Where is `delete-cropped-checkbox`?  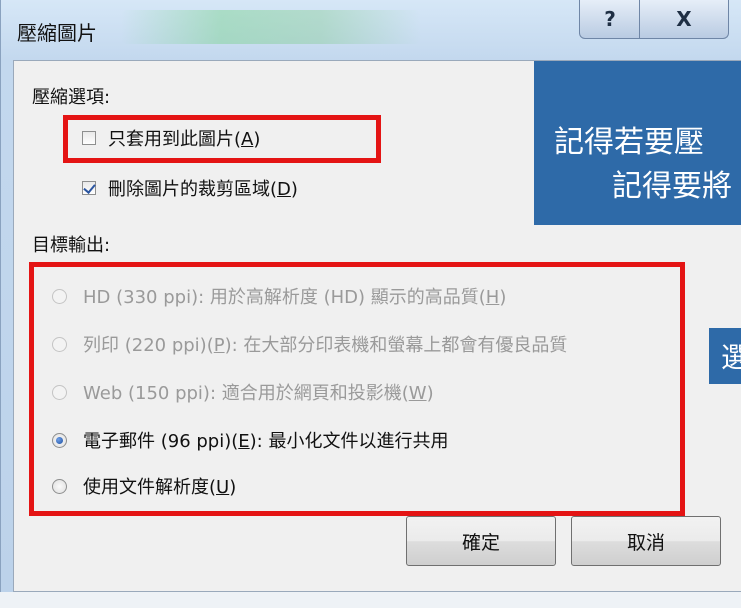 delete-cropped-checkbox is located at coordinates (89, 188).